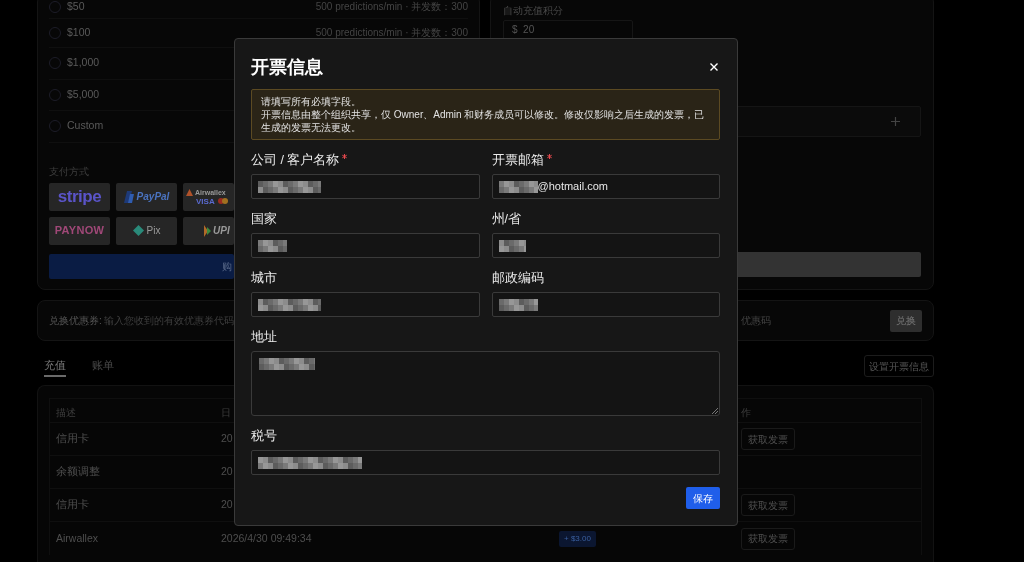 The image size is (1024, 562). Describe the element at coordinates (517, 278) in the screenshot. I see `field-label: 邮政编码` at that location.